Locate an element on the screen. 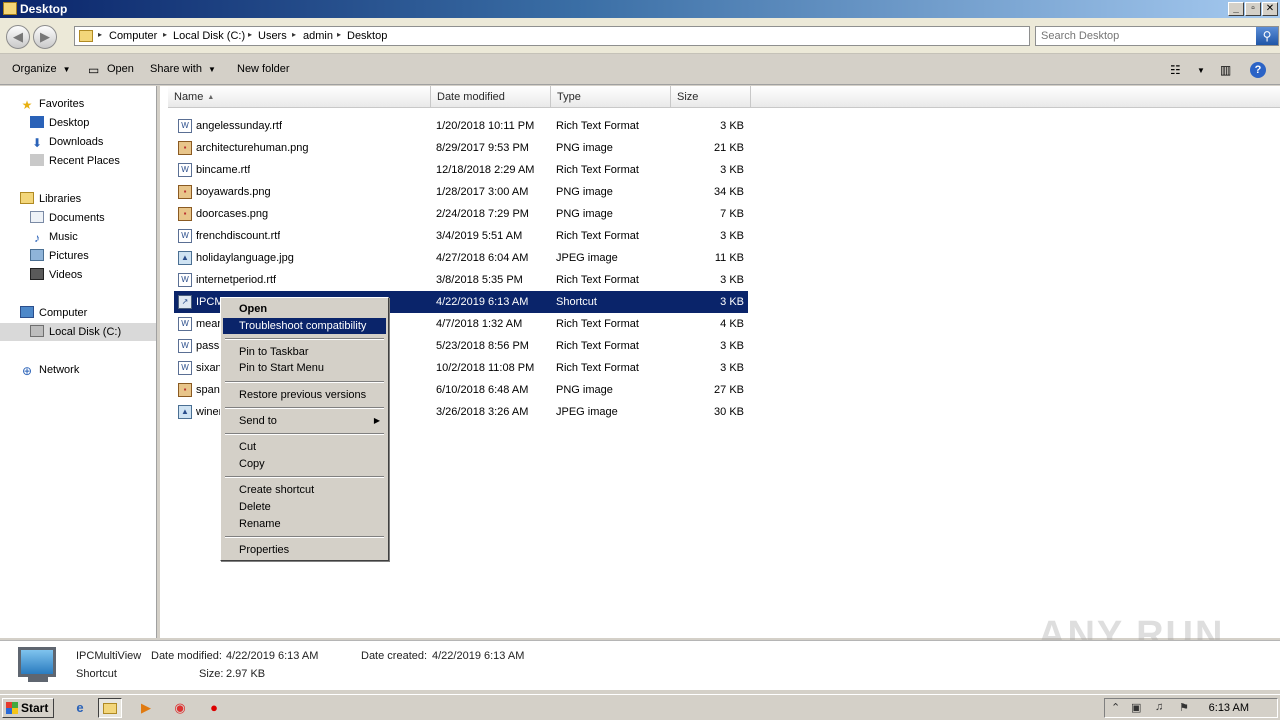  internet-explorer-icon: e is located at coordinates (80, 708).